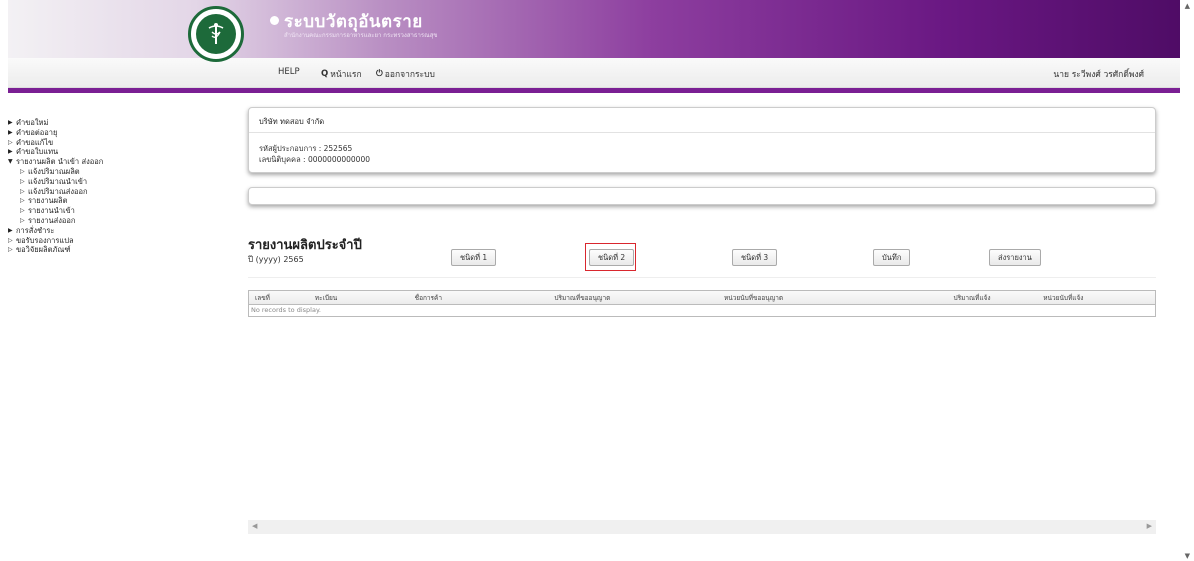  I want to click on sidebar-item-label: คำขอแก้ไข, so click(35, 142).